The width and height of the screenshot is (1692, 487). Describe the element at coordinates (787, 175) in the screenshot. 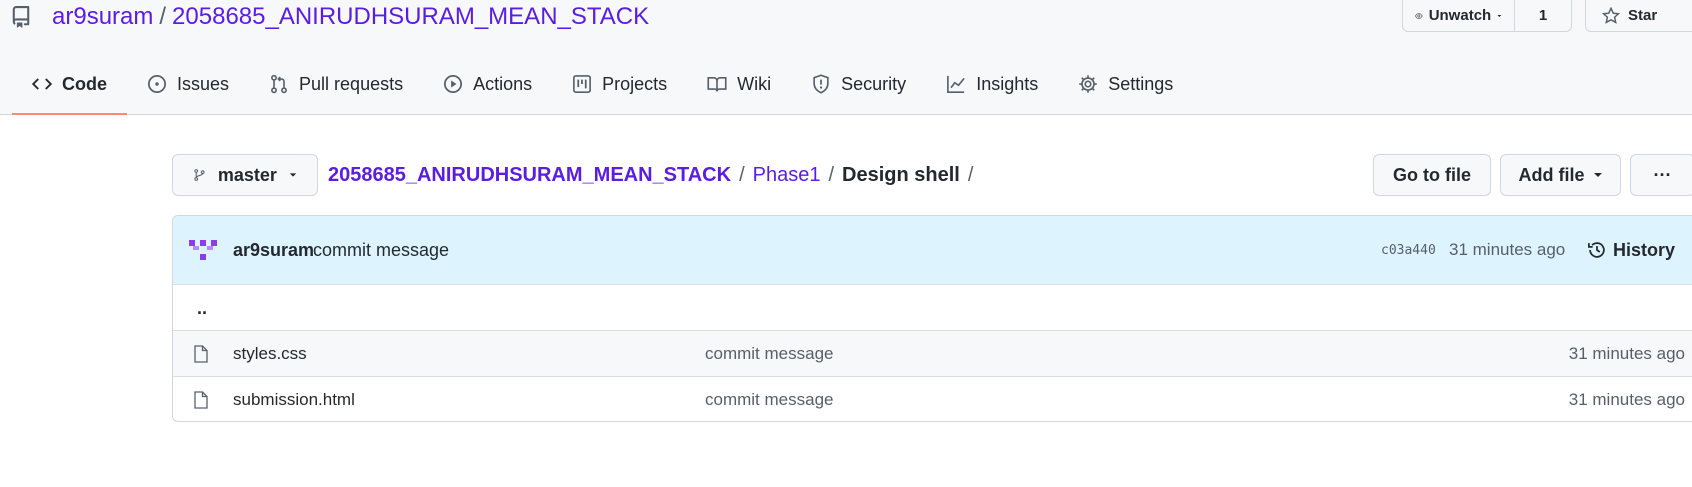

I see `breadcrumb-folder-link: Phase1` at that location.